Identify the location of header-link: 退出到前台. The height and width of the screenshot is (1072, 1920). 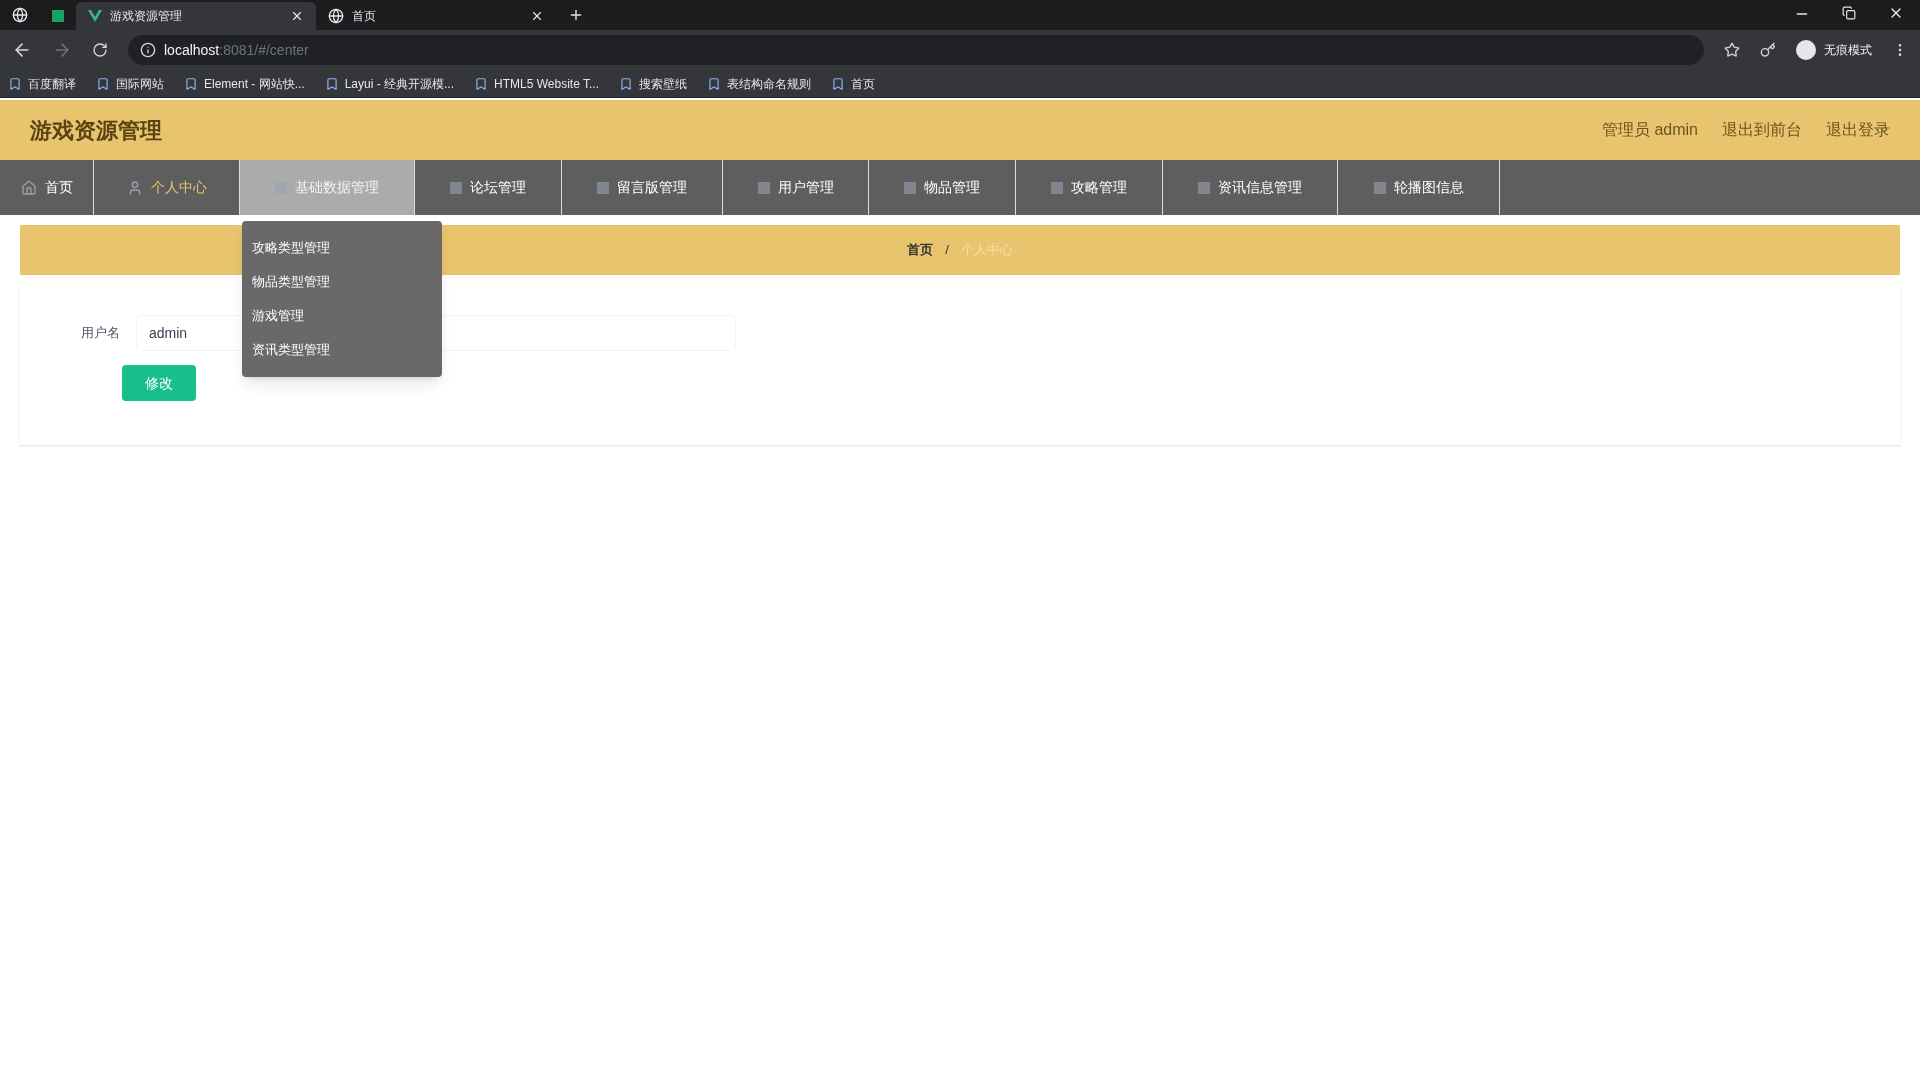
(1762, 130).